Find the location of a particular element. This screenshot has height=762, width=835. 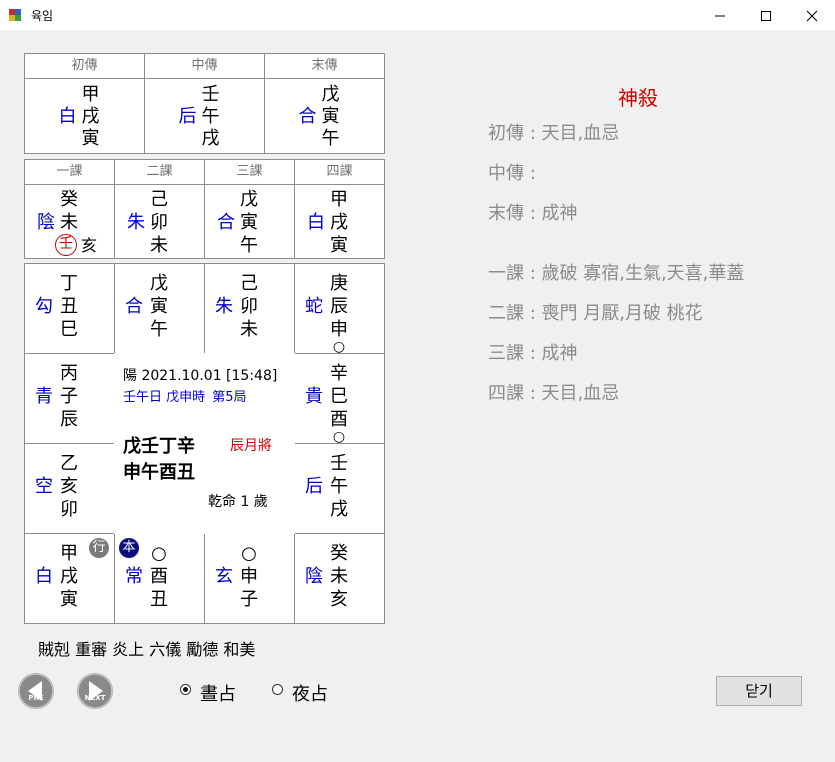

transmission-cell: 末傳戊合寅午 is located at coordinates (324, 103).